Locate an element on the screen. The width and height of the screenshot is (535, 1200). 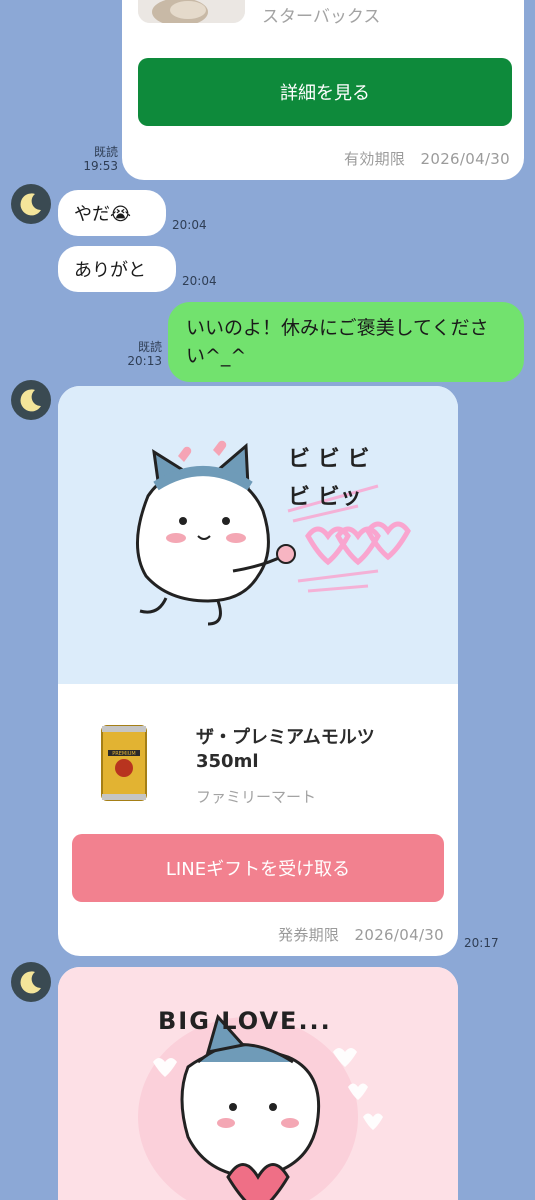
product-thumbnail is located at coordinates (191, 11).